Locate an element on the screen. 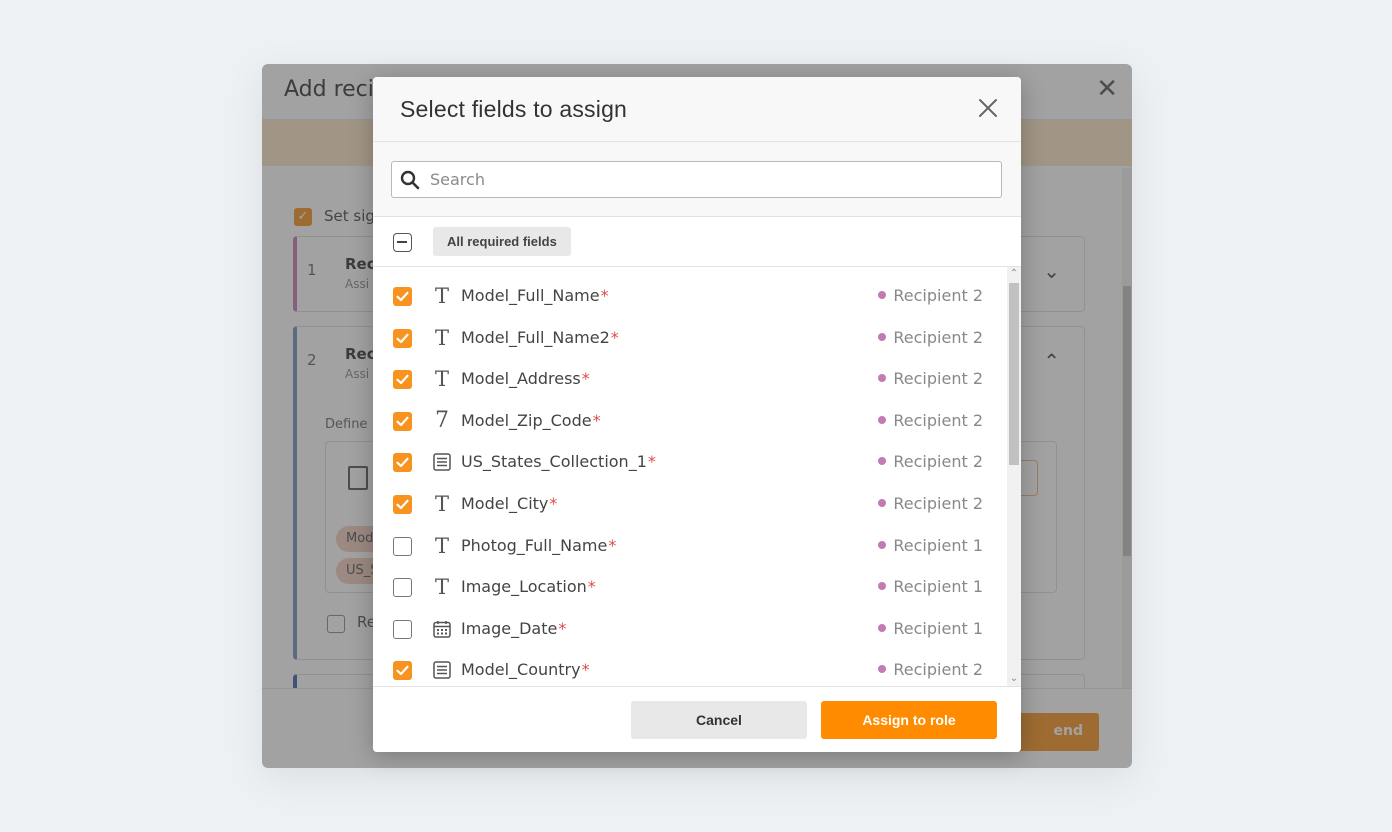 This screenshot has height=832, width=1392. modal-title: Select fields to assign is located at coordinates (514, 109).